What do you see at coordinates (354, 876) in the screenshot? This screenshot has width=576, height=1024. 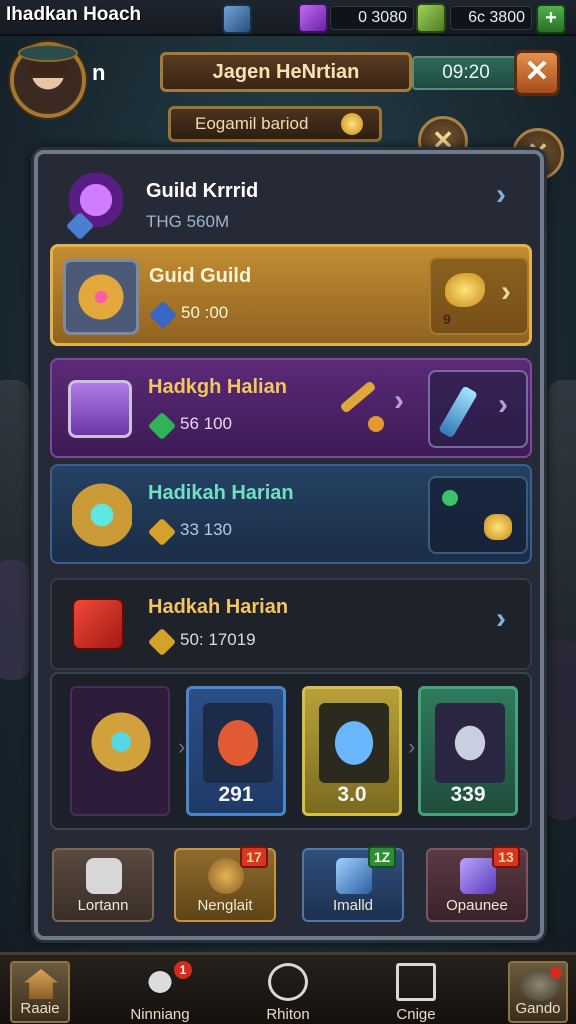 I see `blue-sword-icon` at bounding box center [354, 876].